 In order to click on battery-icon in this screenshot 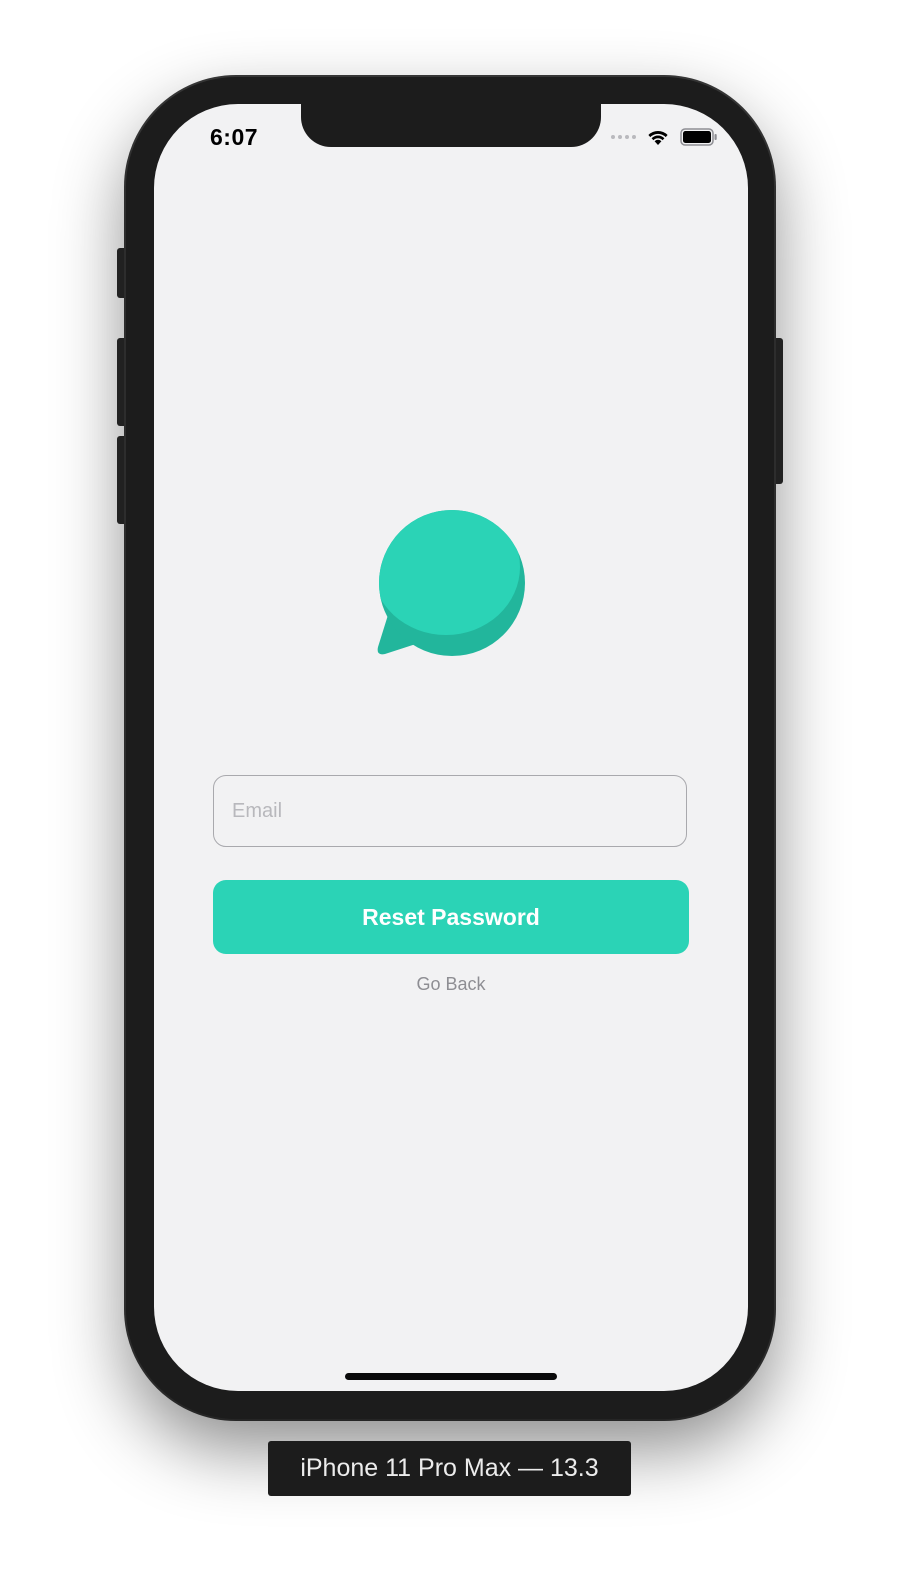, I will do `click(698, 137)`.